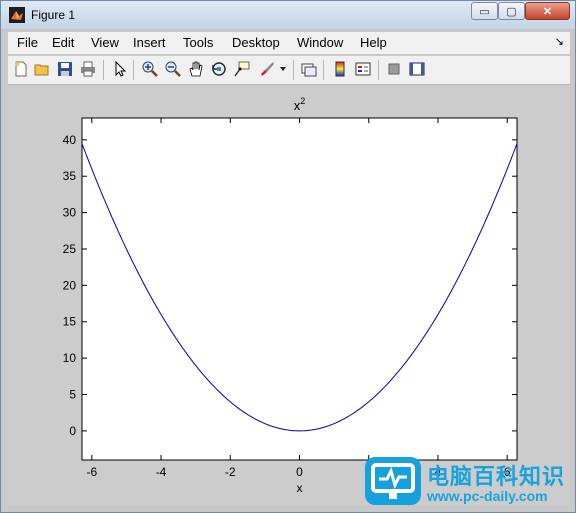  I want to click on dock-arrow-icon: ↘, so click(559, 41).